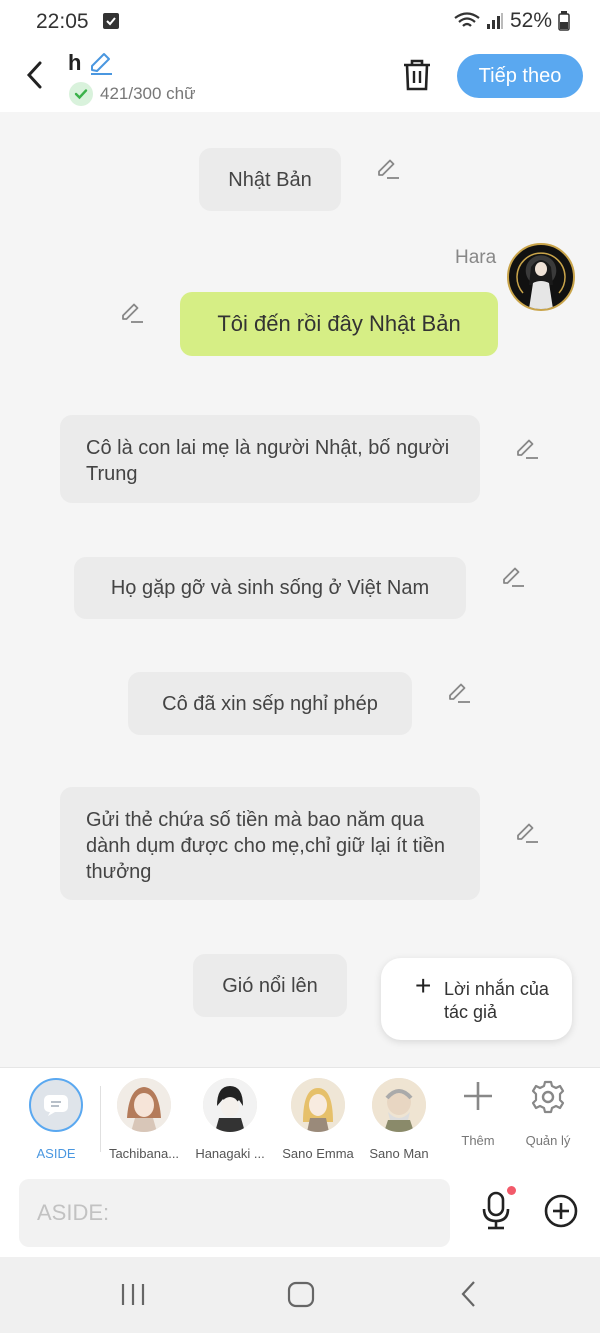  Describe the element at coordinates (417, 75) in the screenshot. I see `trash-icon` at that location.